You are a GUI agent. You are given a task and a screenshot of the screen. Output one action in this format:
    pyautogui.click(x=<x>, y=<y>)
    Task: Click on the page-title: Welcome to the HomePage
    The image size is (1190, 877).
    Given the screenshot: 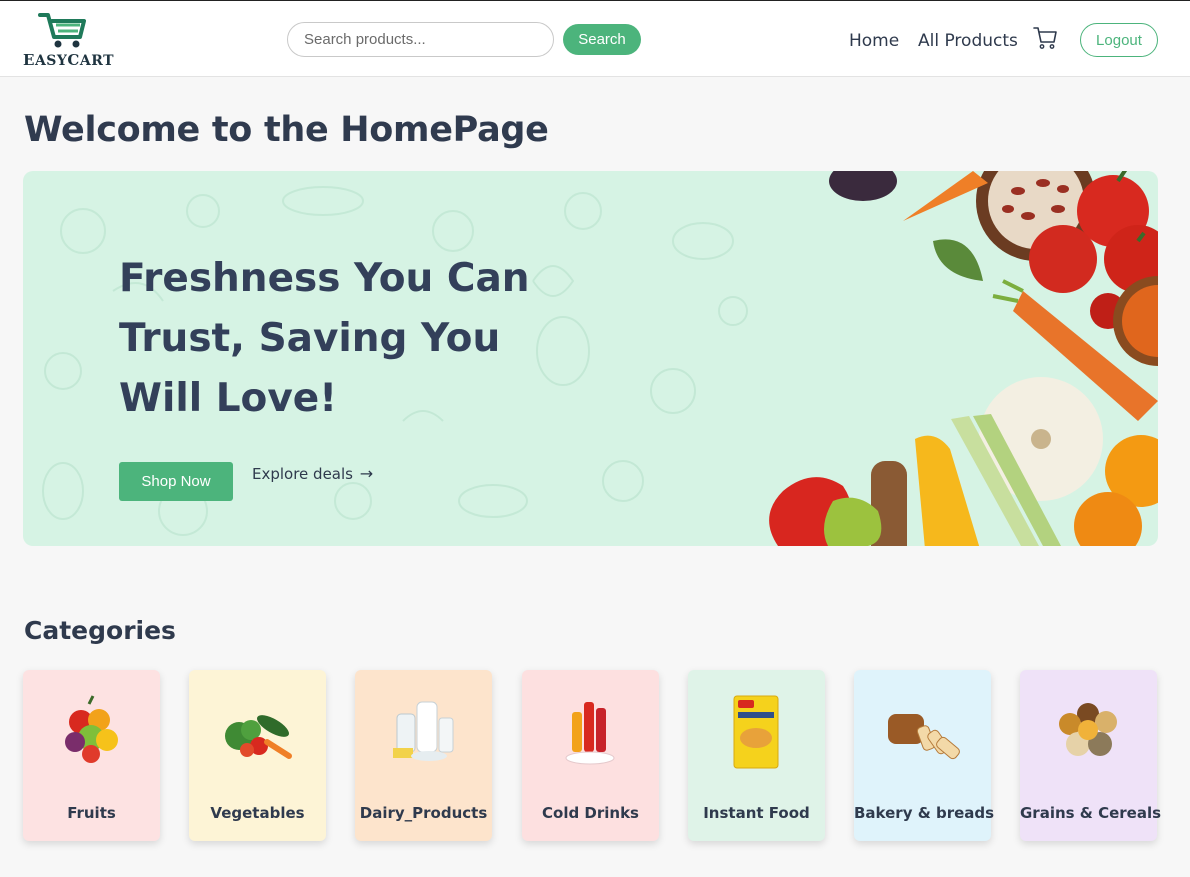 What is the action you would take?
    pyautogui.click(x=286, y=130)
    